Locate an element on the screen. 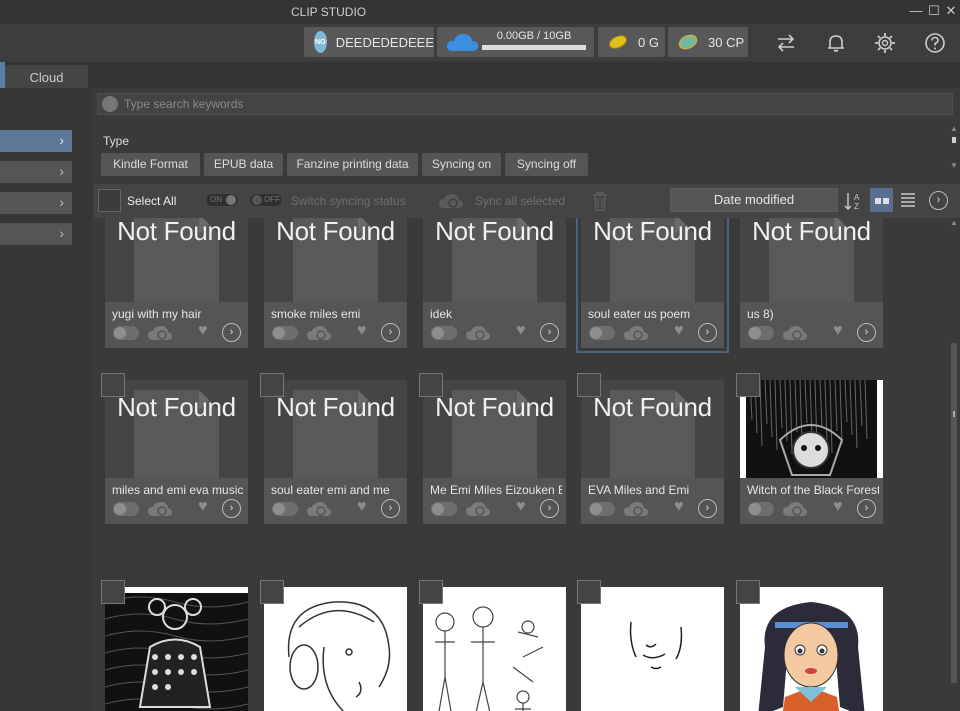  artwork-card: Not Found soul eater us poem ♥ › is located at coordinates (652, 285).